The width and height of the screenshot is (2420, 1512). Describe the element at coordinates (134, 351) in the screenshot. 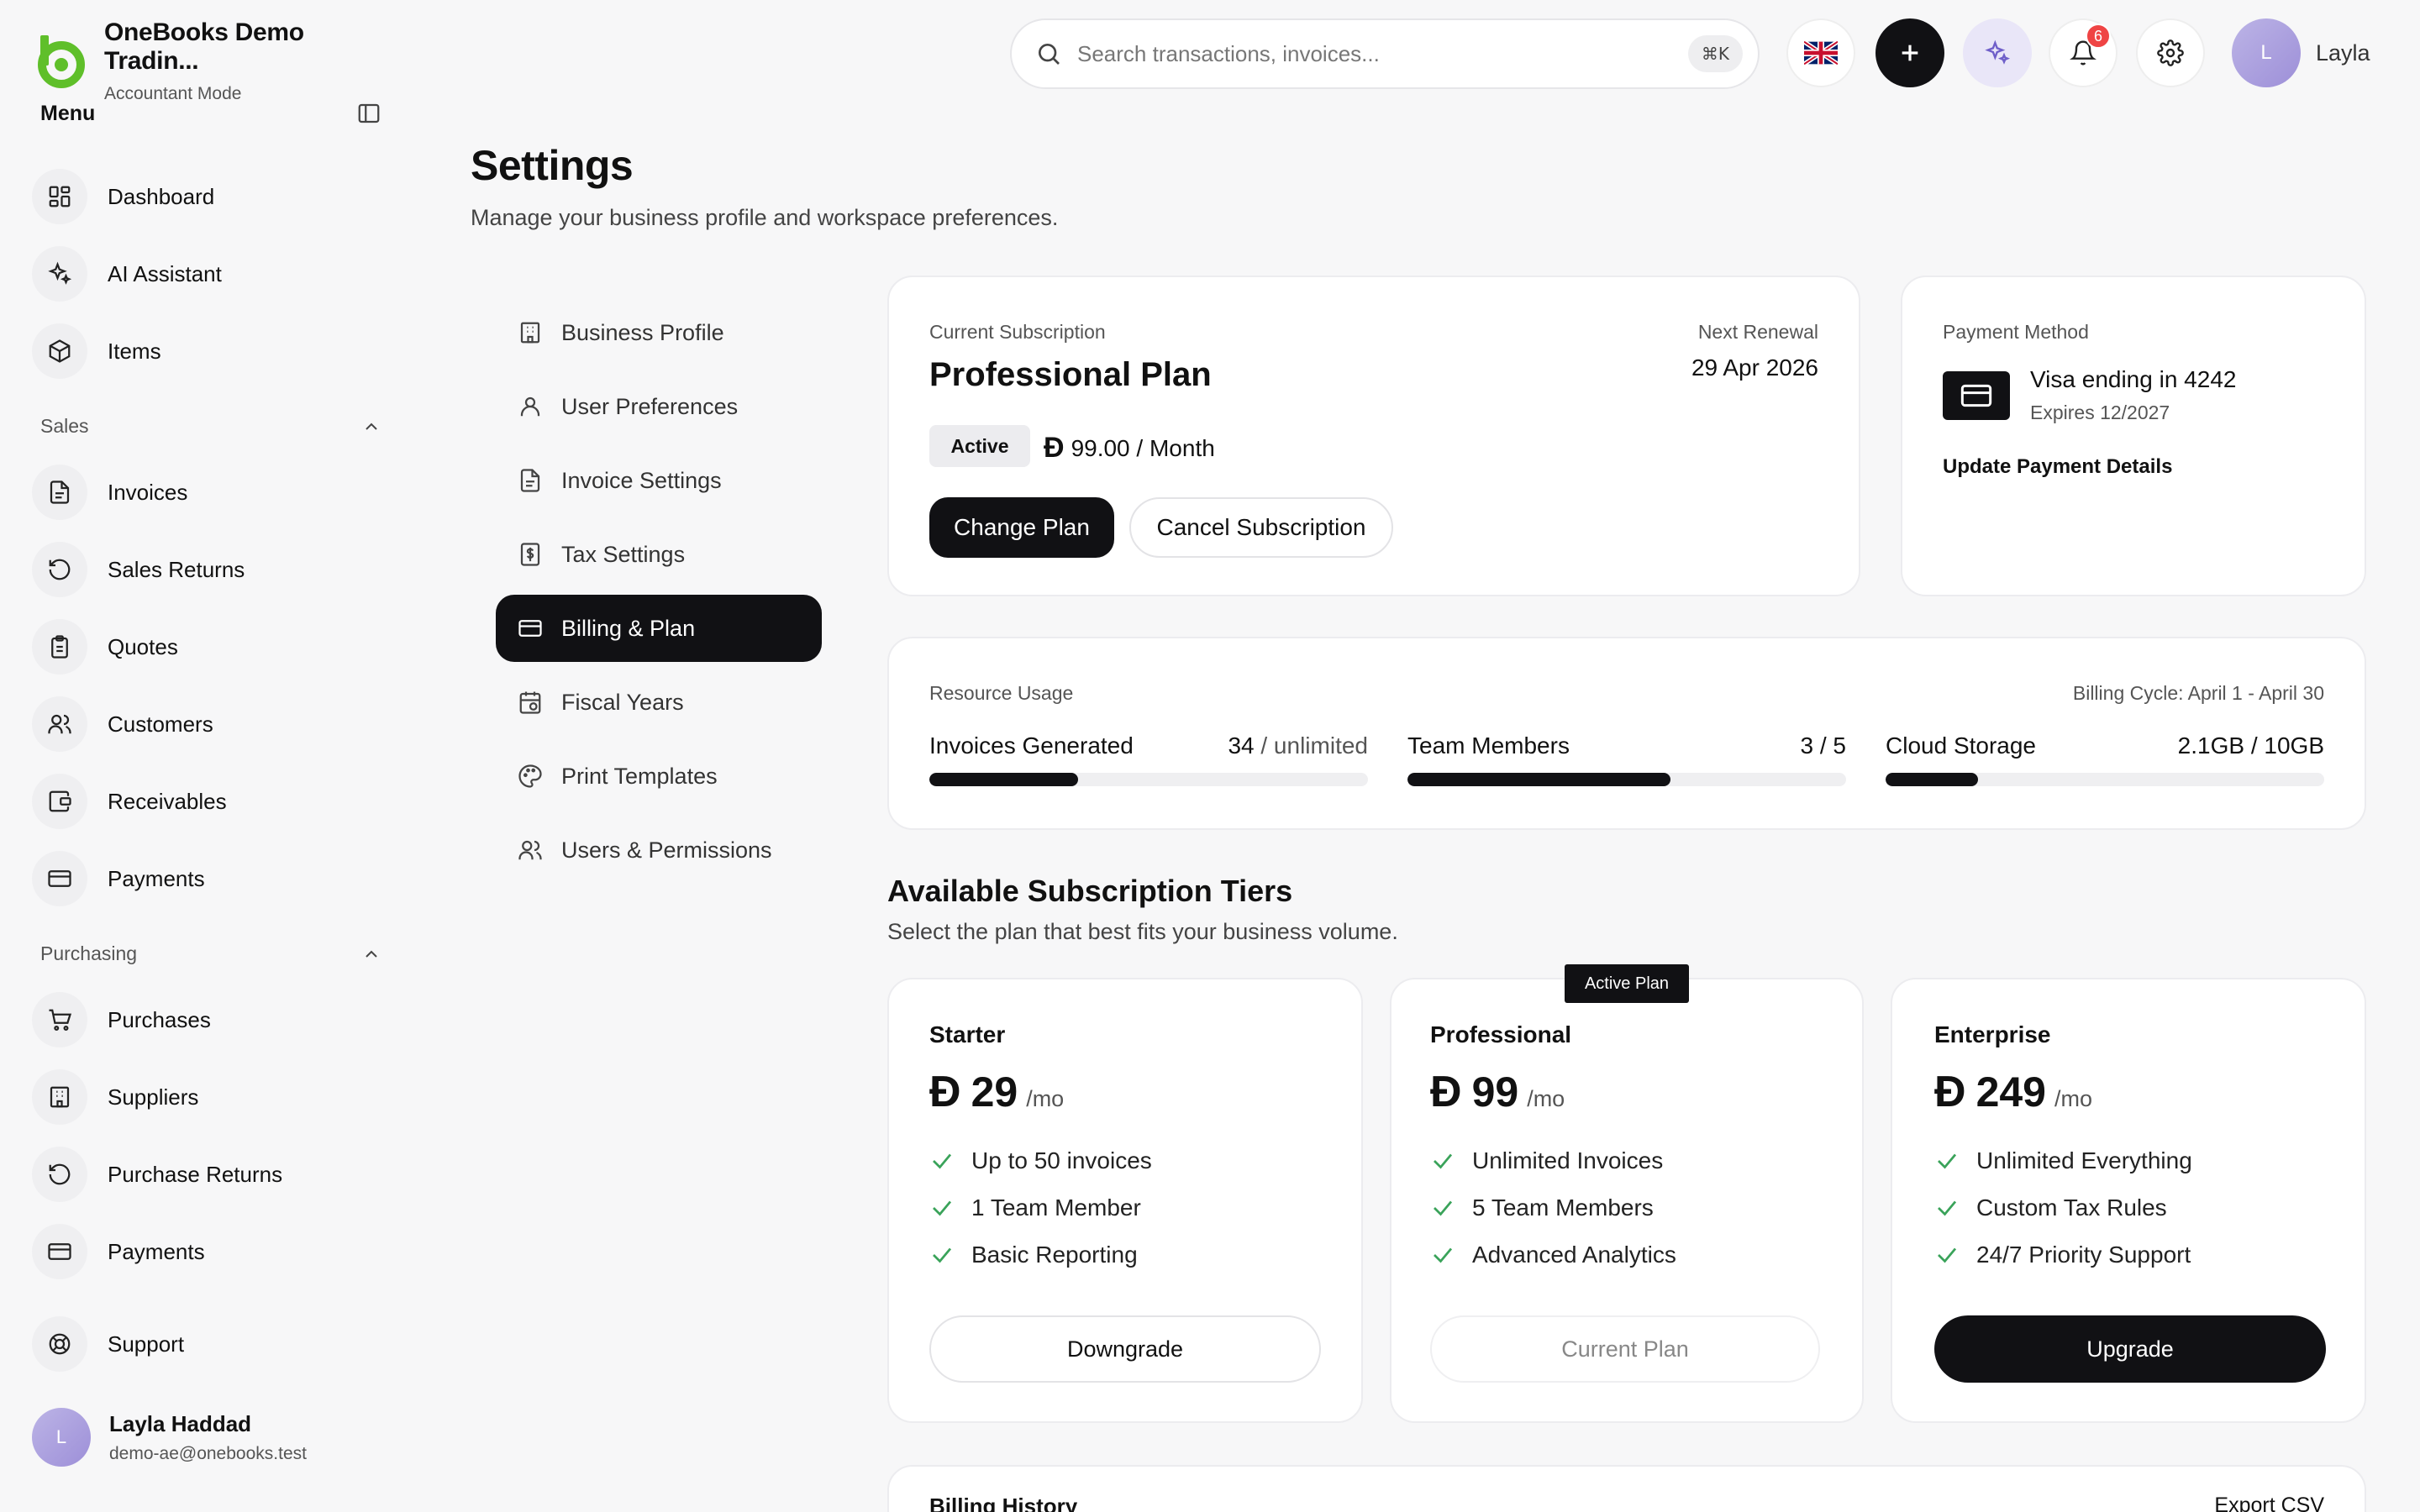

I see `sidebar-item-label: Items` at that location.